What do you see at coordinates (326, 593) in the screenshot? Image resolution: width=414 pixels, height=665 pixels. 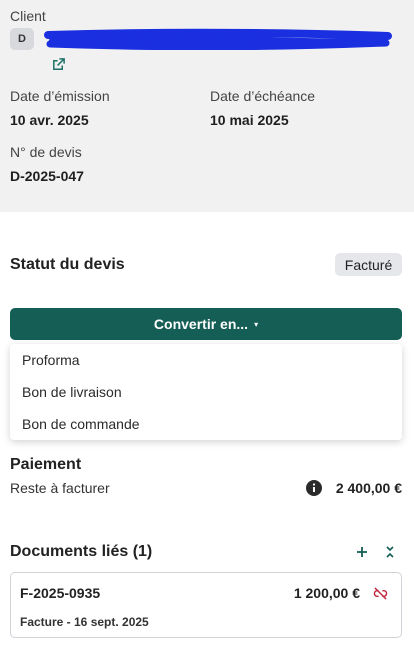 I see `linked-document-amount: 1 200,00 €` at bounding box center [326, 593].